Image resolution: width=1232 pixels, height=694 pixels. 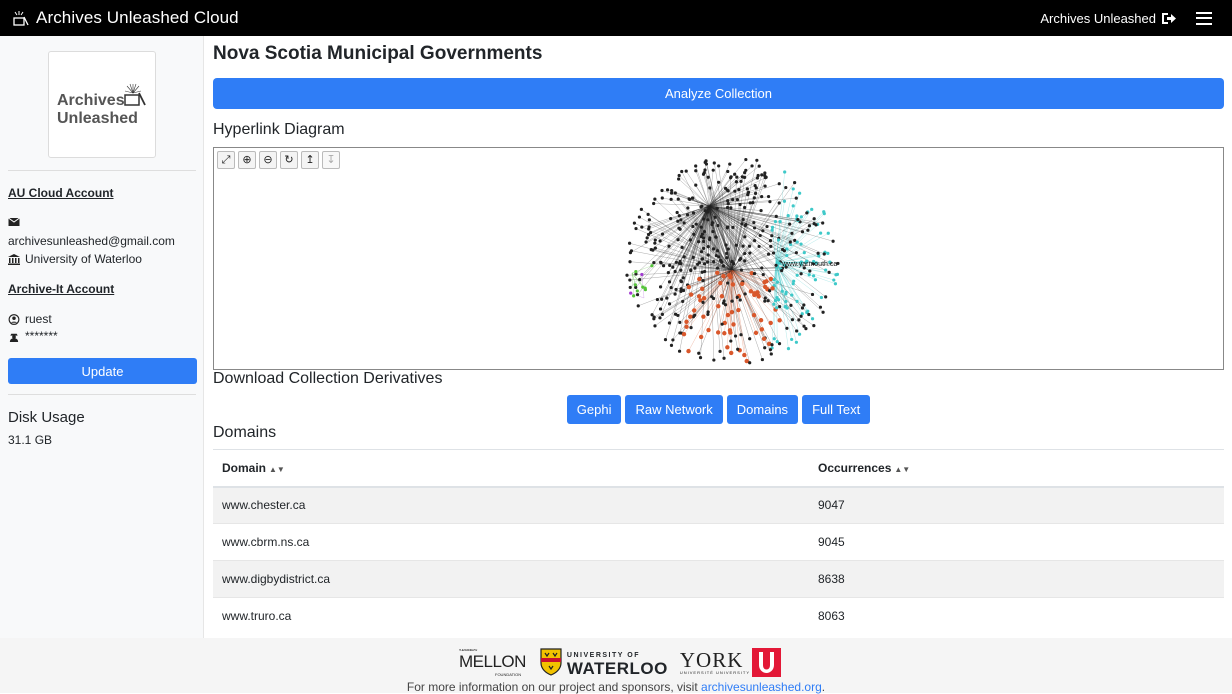 I want to click on brand-link: Archives Unleashed Cloud, so click(x=125, y=18).